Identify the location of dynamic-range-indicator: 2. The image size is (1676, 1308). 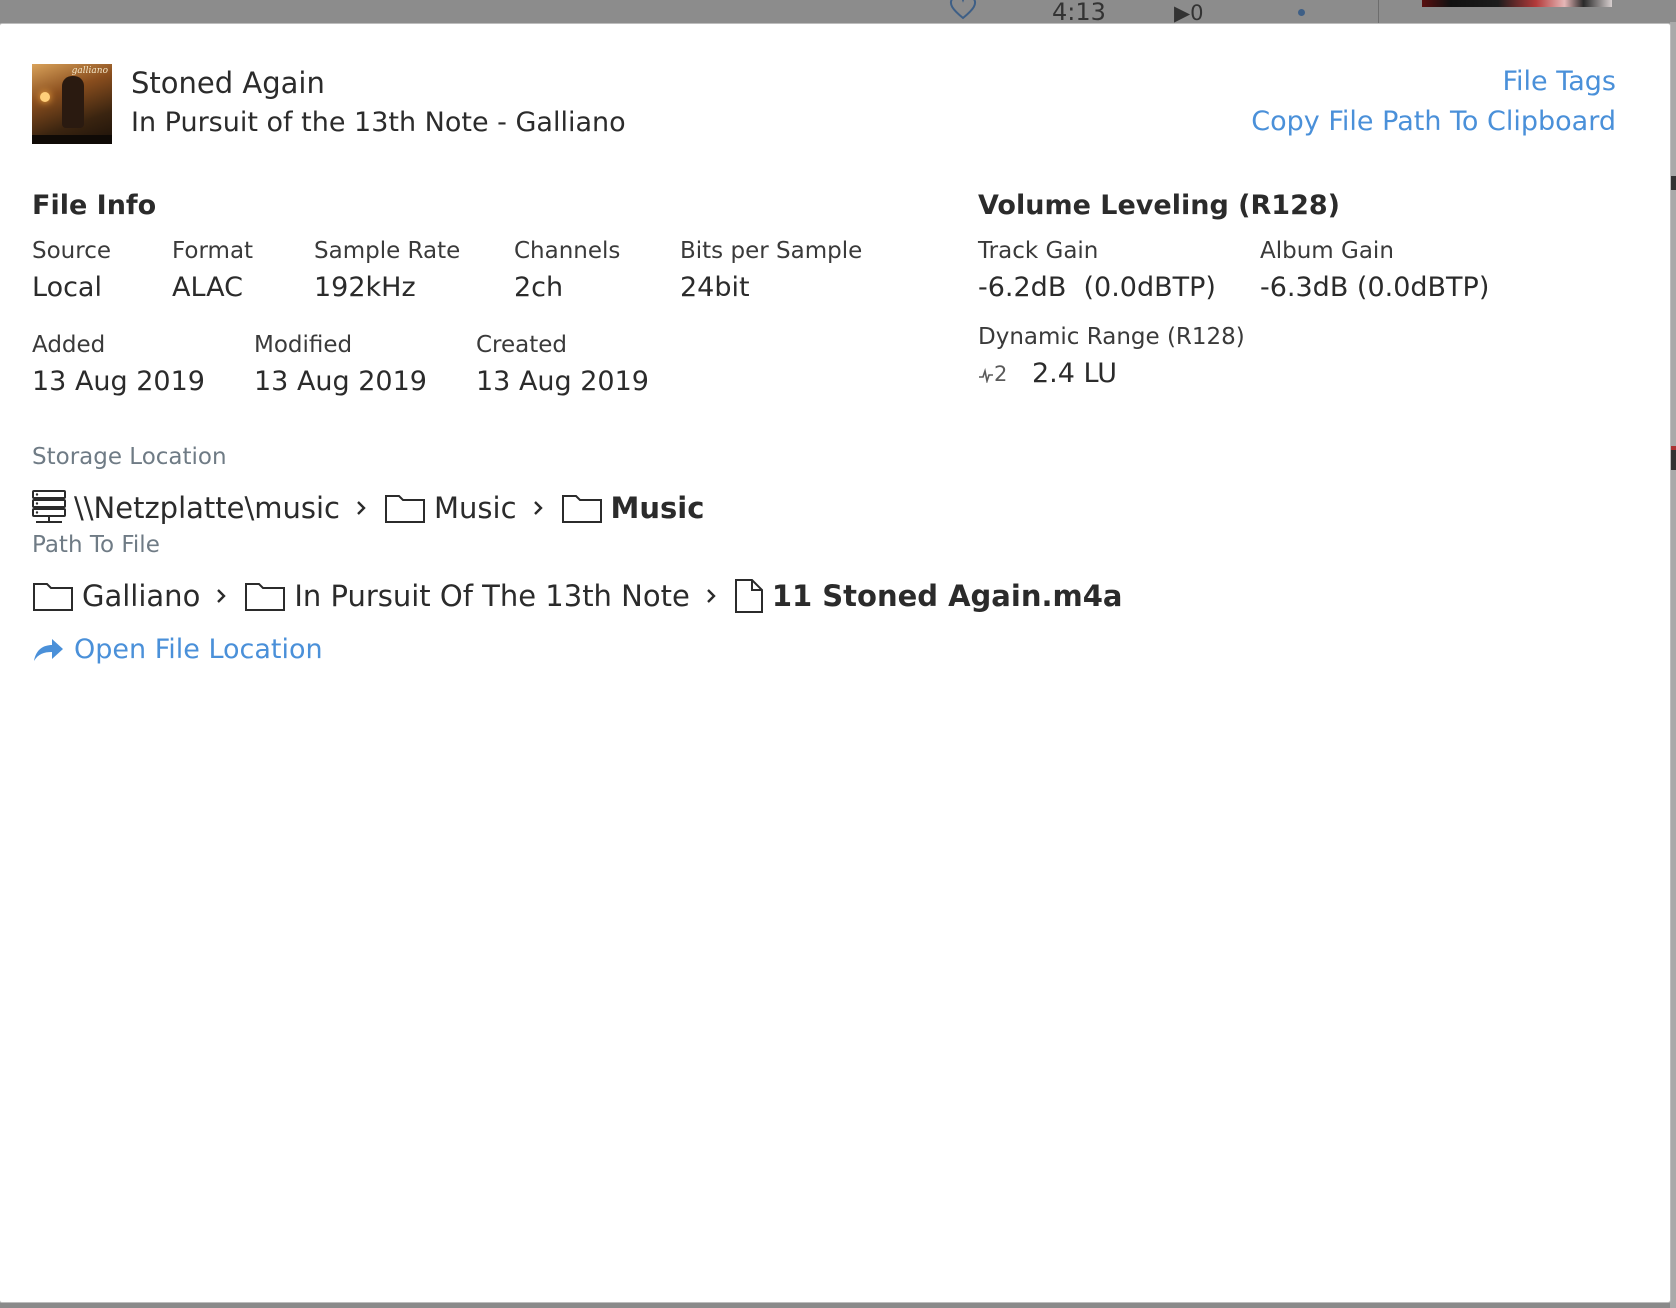
(992, 374).